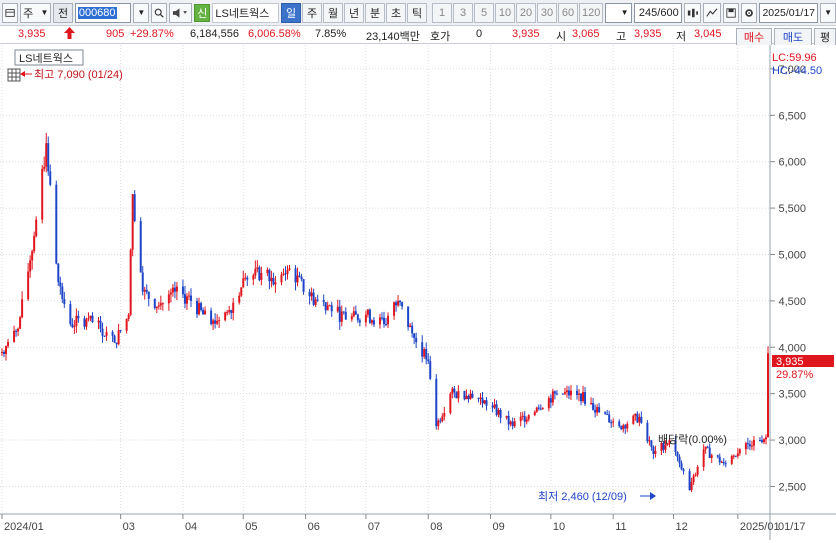  What do you see at coordinates (291, 12) in the screenshot?
I see `period-tab: 일` at bounding box center [291, 12].